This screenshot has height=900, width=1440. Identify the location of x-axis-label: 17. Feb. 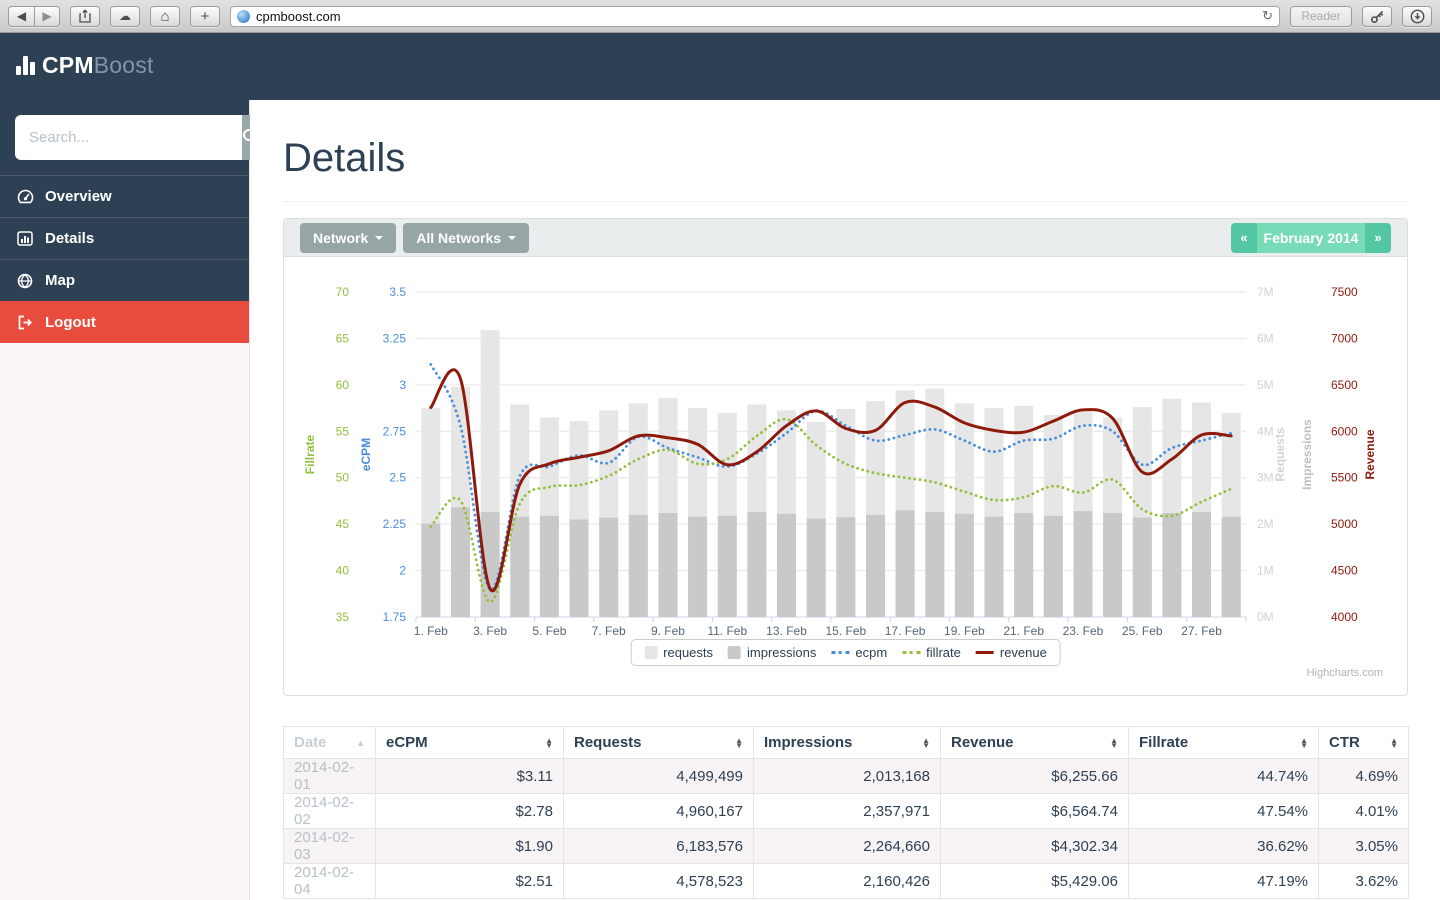
(905, 630).